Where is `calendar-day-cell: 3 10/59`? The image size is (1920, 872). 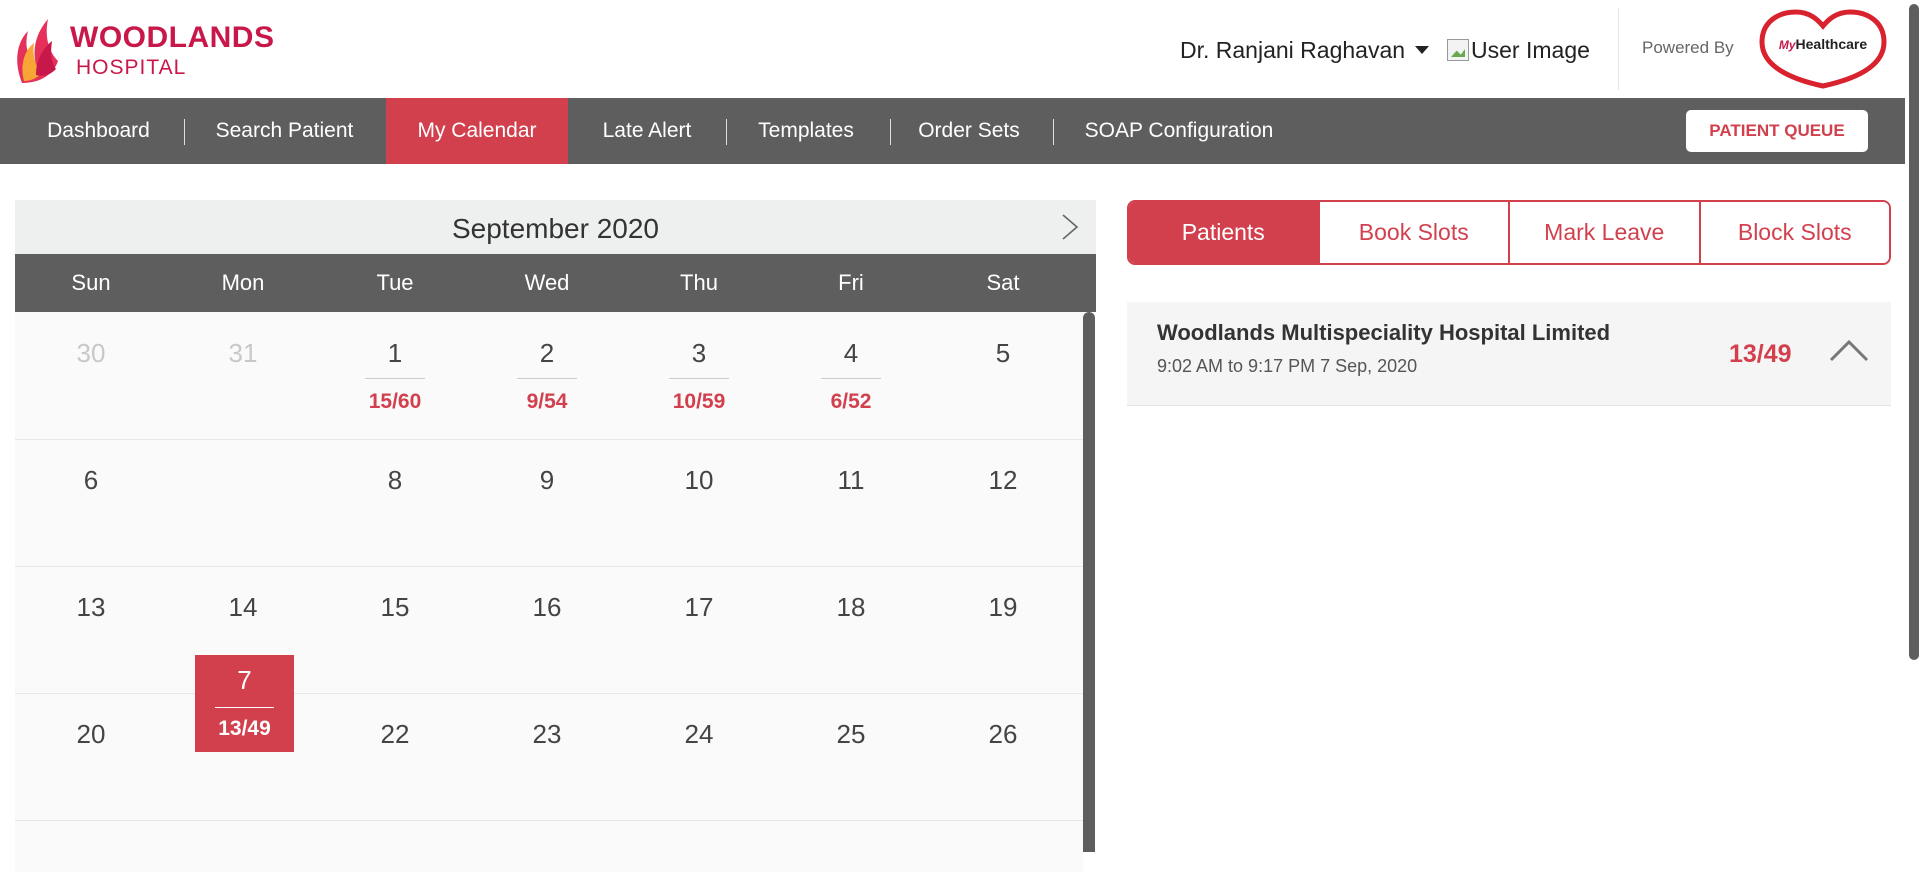 calendar-day-cell: 3 10/59 is located at coordinates (699, 375).